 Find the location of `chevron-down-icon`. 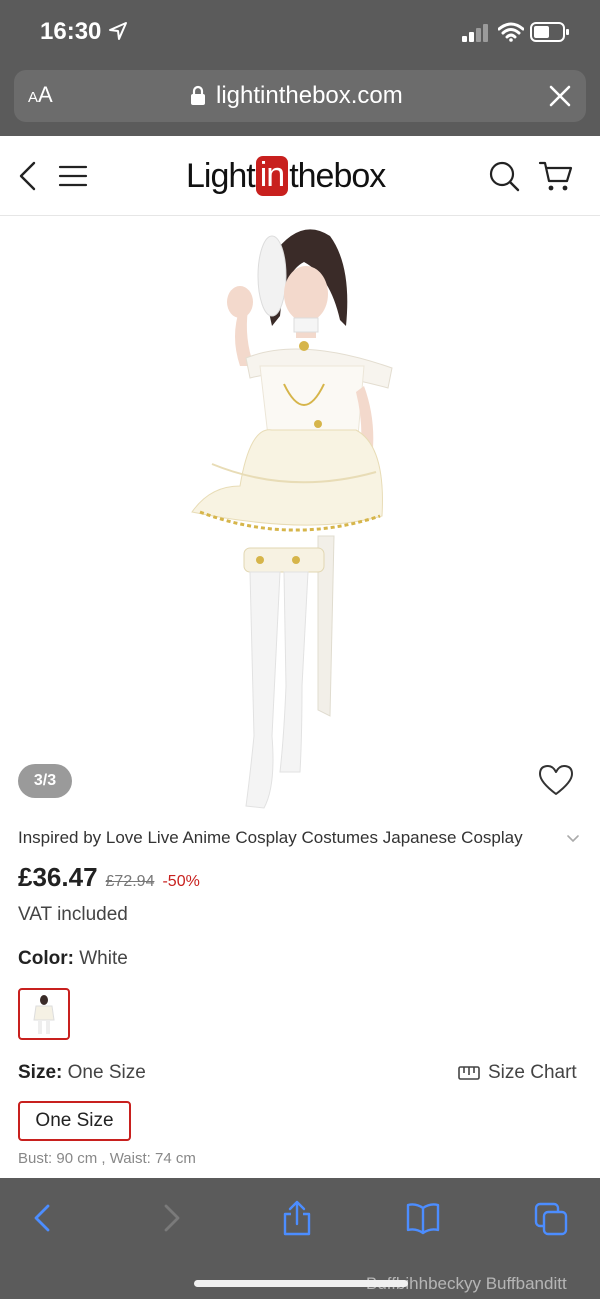

chevron-down-icon is located at coordinates (573, 839).